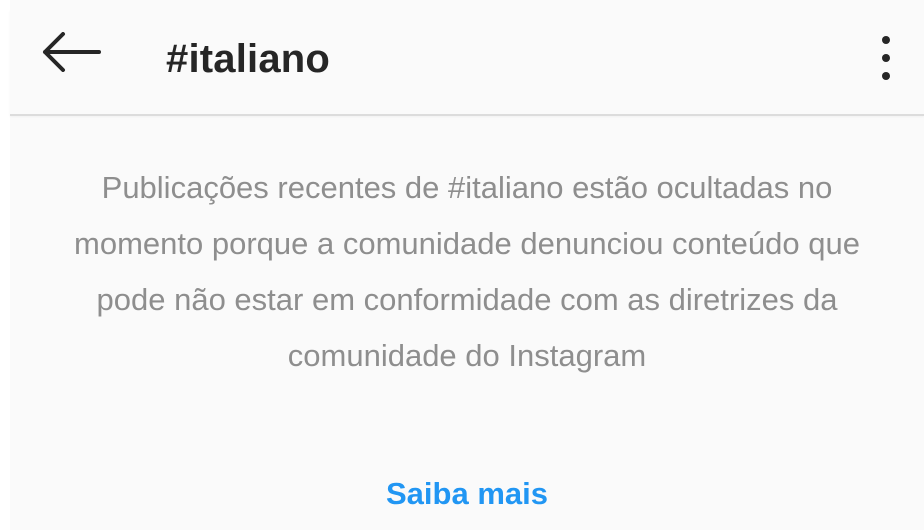 Image resolution: width=924 pixels, height=530 pixels. I want to click on page-title: #italiano, so click(248, 59).